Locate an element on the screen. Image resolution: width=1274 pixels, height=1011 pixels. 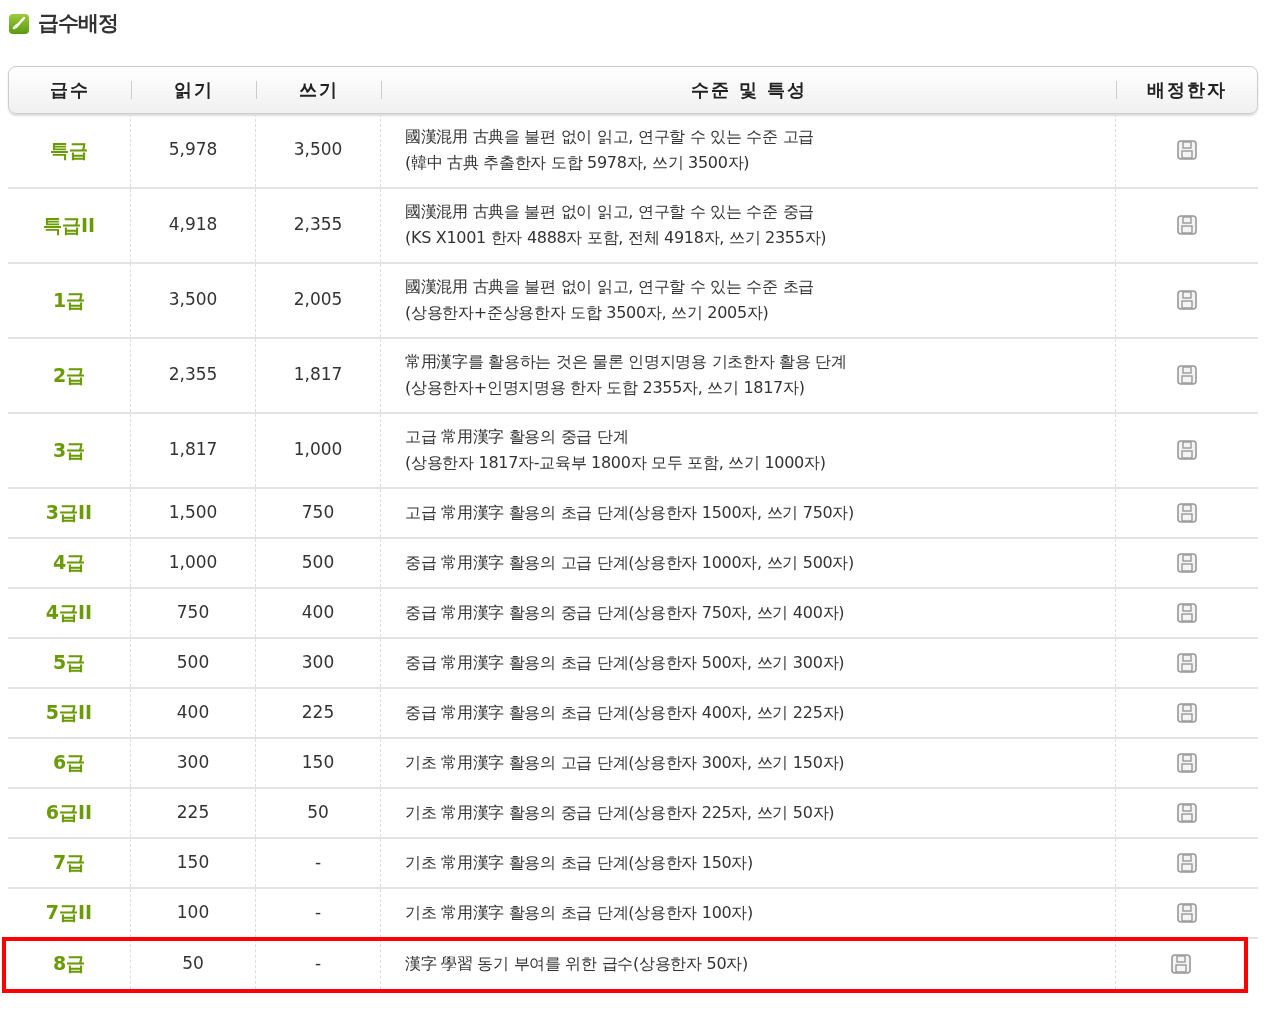
description-text: 중급 常用漢字 활용의 중급 단계(상용한자 750자, 쓰기 400자) is located at coordinates (625, 612).